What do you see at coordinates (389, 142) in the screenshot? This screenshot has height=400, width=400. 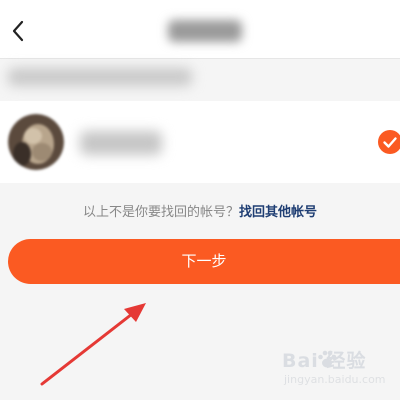 I see `selected-check-icon` at bounding box center [389, 142].